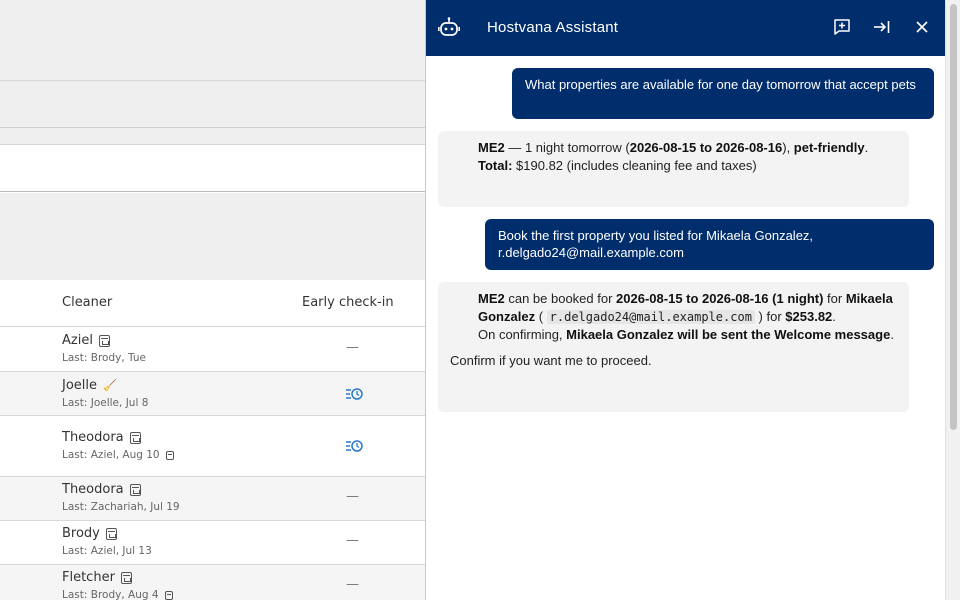 The height and width of the screenshot is (600, 960). I want to click on cleaner-name: Aziel, so click(77, 340).